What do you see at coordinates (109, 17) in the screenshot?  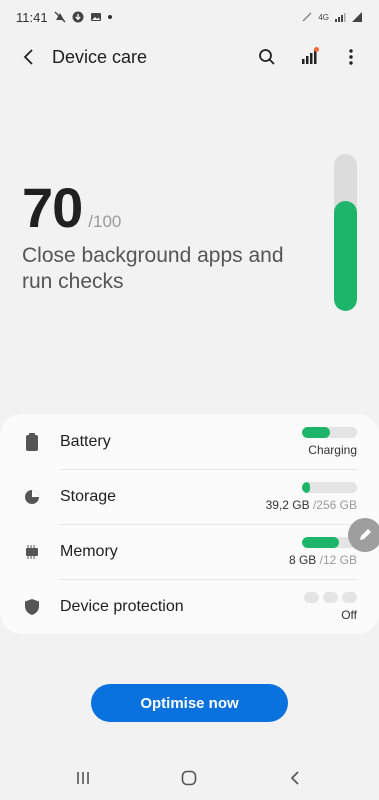 I see `more-notifications-dot` at bounding box center [109, 17].